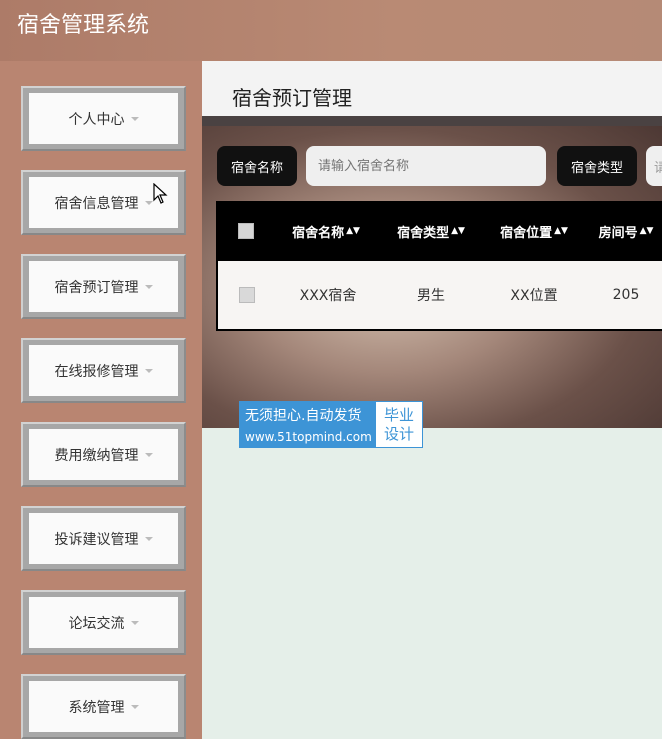 This screenshot has width=662, height=739. I want to click on watermark-left: 无须担心.自动发货 www.51topmind.com, so click(307, 424).